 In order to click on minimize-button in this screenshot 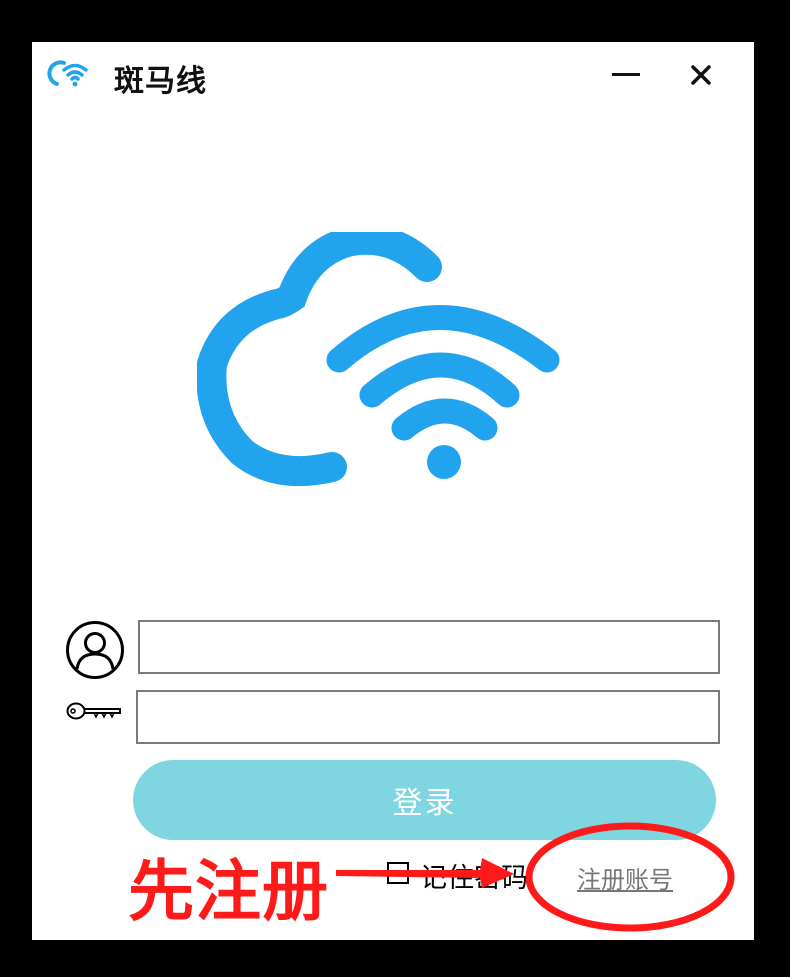, I will do `click(626, 75)`.